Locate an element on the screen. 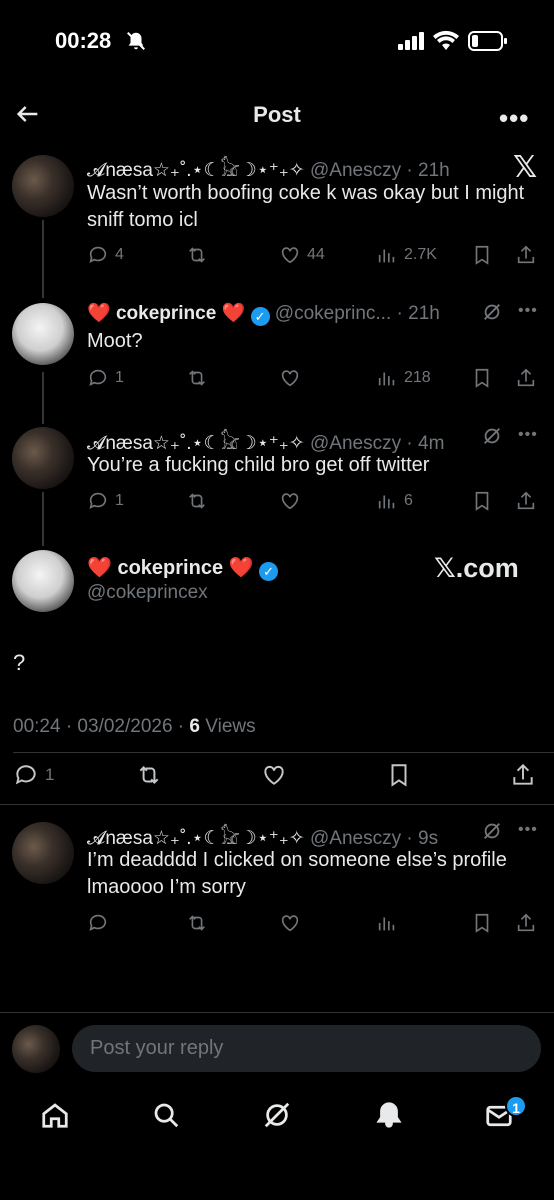  tweet-header: ❤️ cokeprince ❤️ ✓ @cokeprinc... · 21h is located at coordinates (263, 314).